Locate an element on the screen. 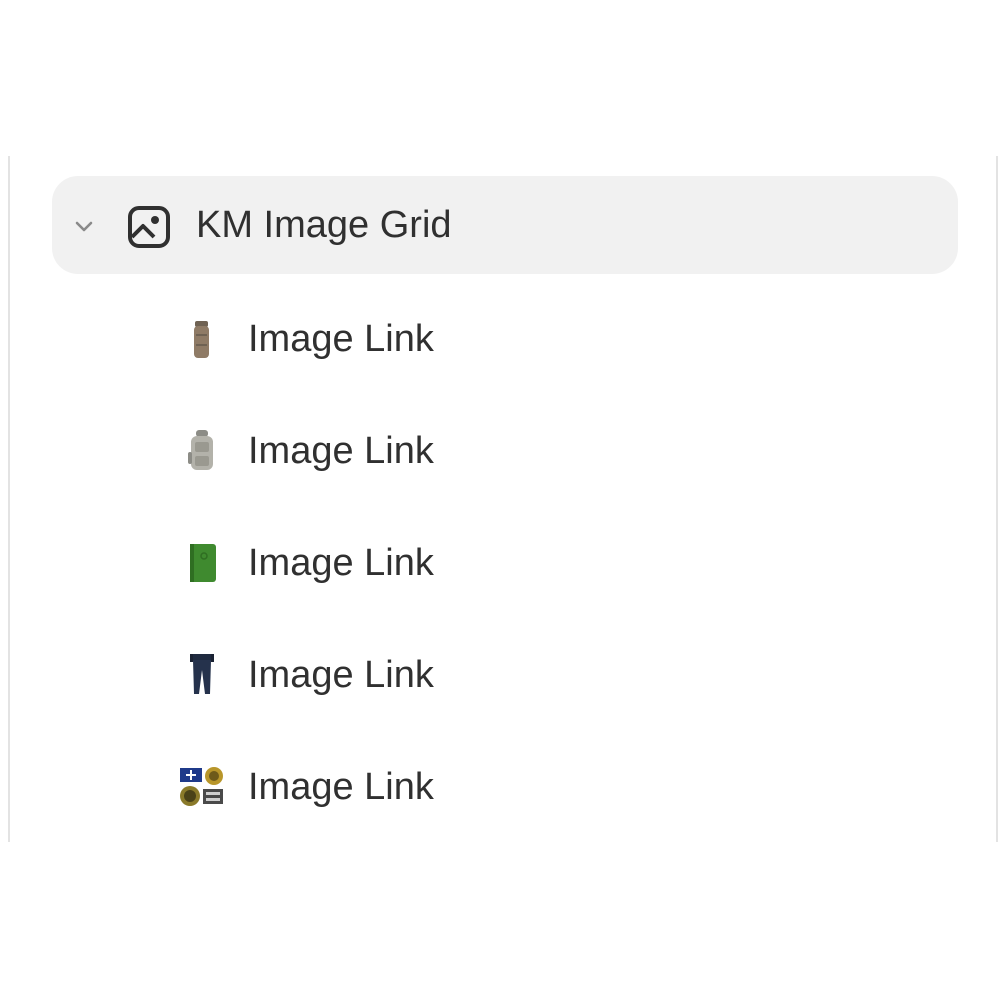 This screenshot has width=1000, height=998. tan-pouch-thumbnail is located at coordinates (201, 339).